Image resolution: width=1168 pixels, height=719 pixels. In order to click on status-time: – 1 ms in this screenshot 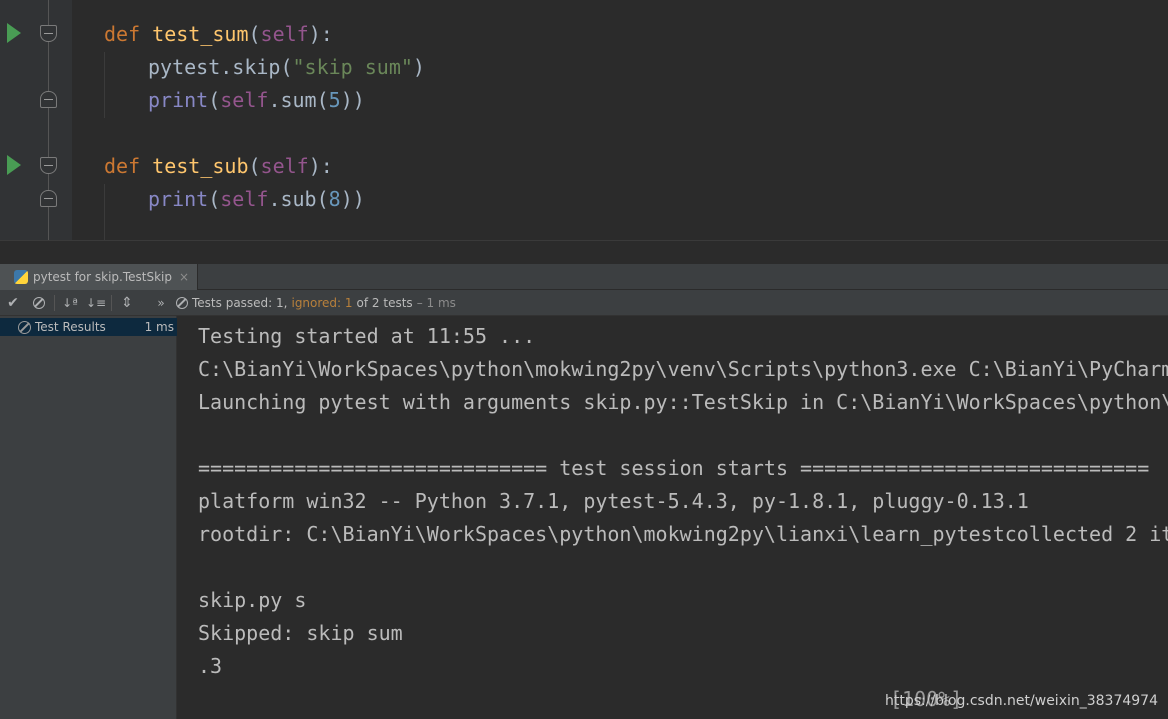, I will do `click(436, 302)`.